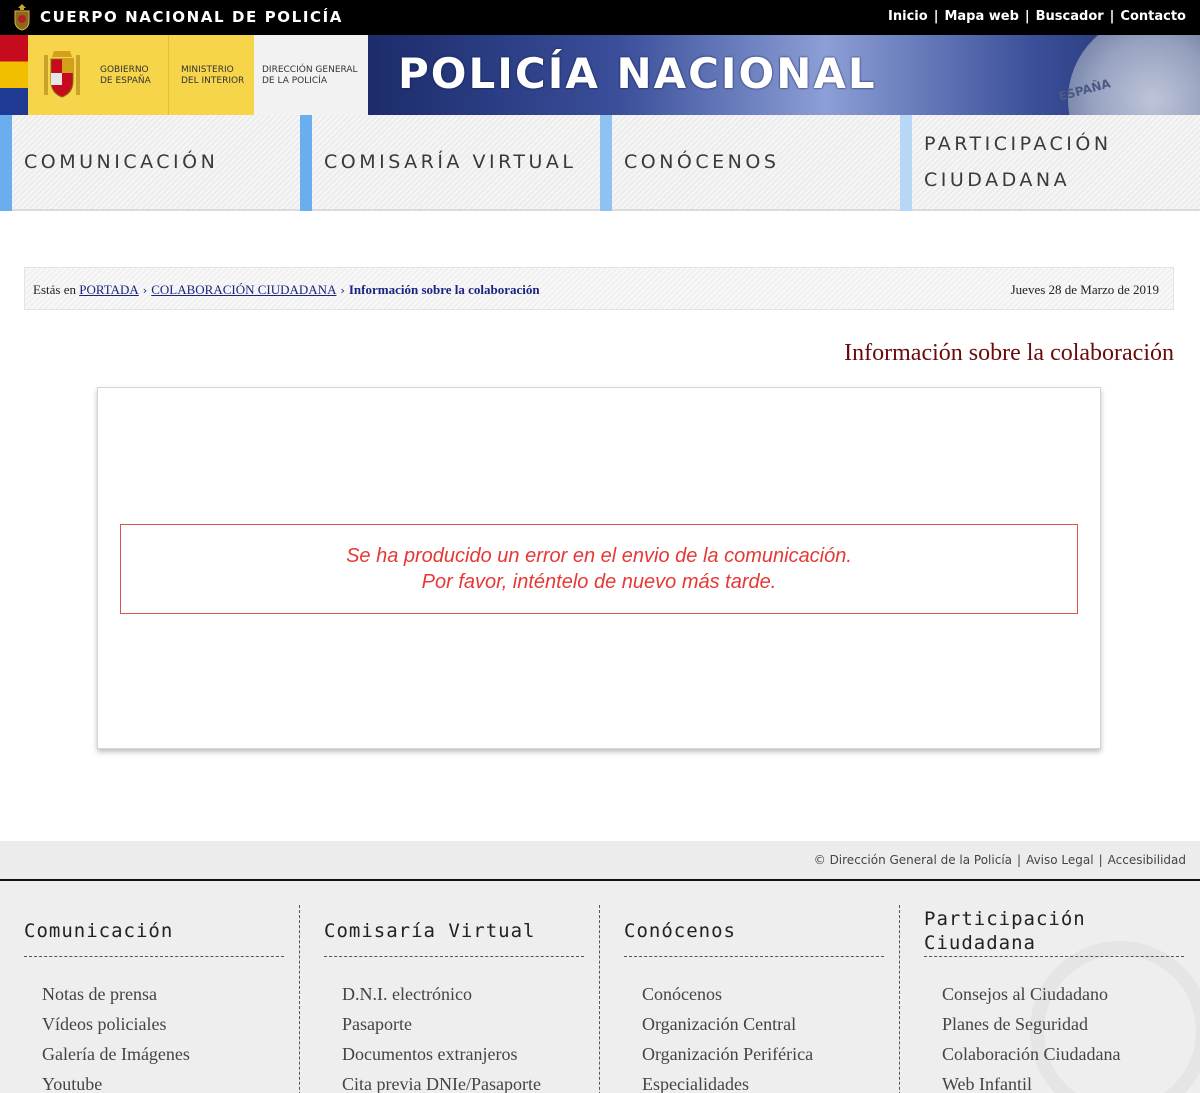 This screenshot has height=1093, width=1200. What do you see at coordinates (444, 289) in the screenshot?
I see `breadcrumb-current: Información sobre la colaboración` at bounding box center [444, 289].